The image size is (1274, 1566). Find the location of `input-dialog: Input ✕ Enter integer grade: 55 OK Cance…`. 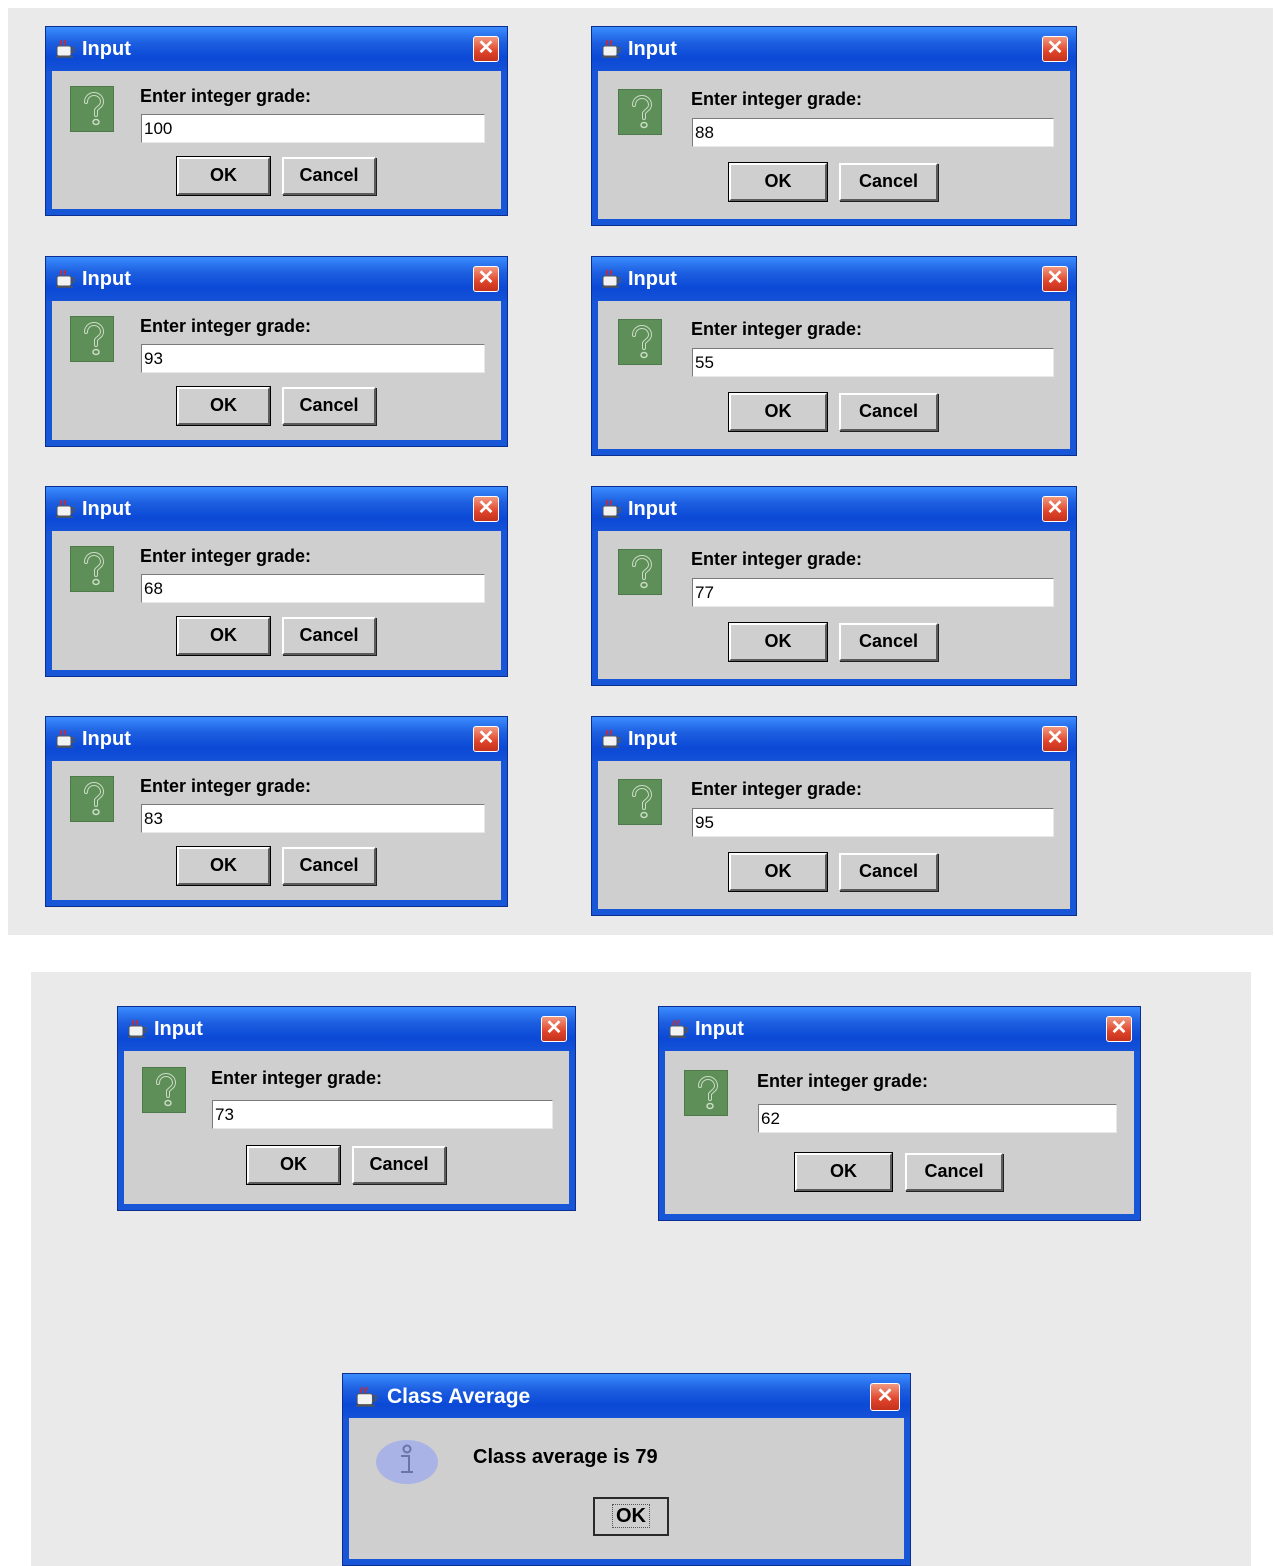

input-dialog: Input ✕ Enter integer grade: 55 OK Cance… is located at coordinates (834, 356).